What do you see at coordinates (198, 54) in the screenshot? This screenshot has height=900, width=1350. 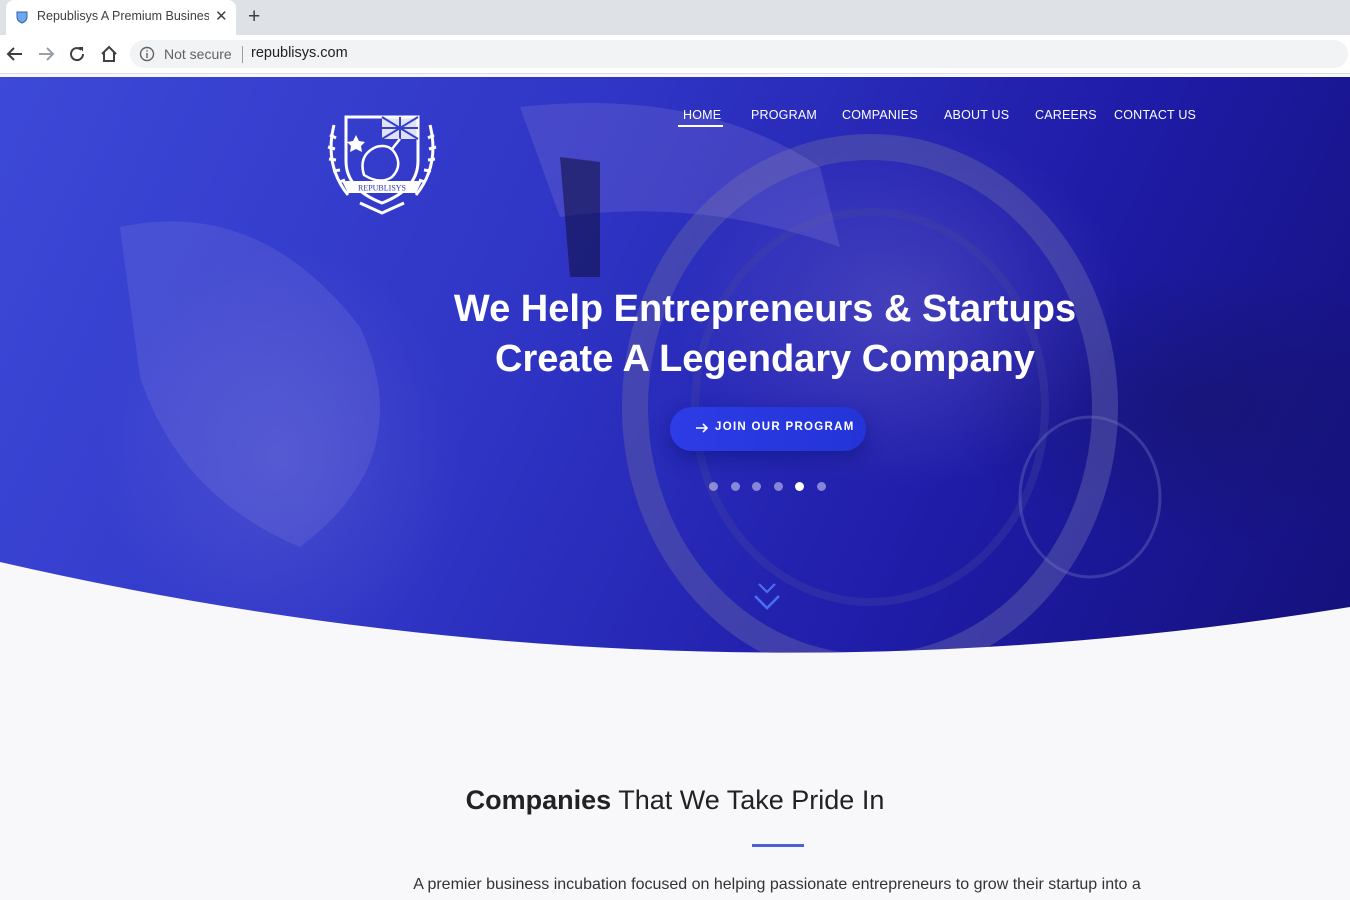 I see `not-secure-label: Not secure` at bounding box center [198, 54].